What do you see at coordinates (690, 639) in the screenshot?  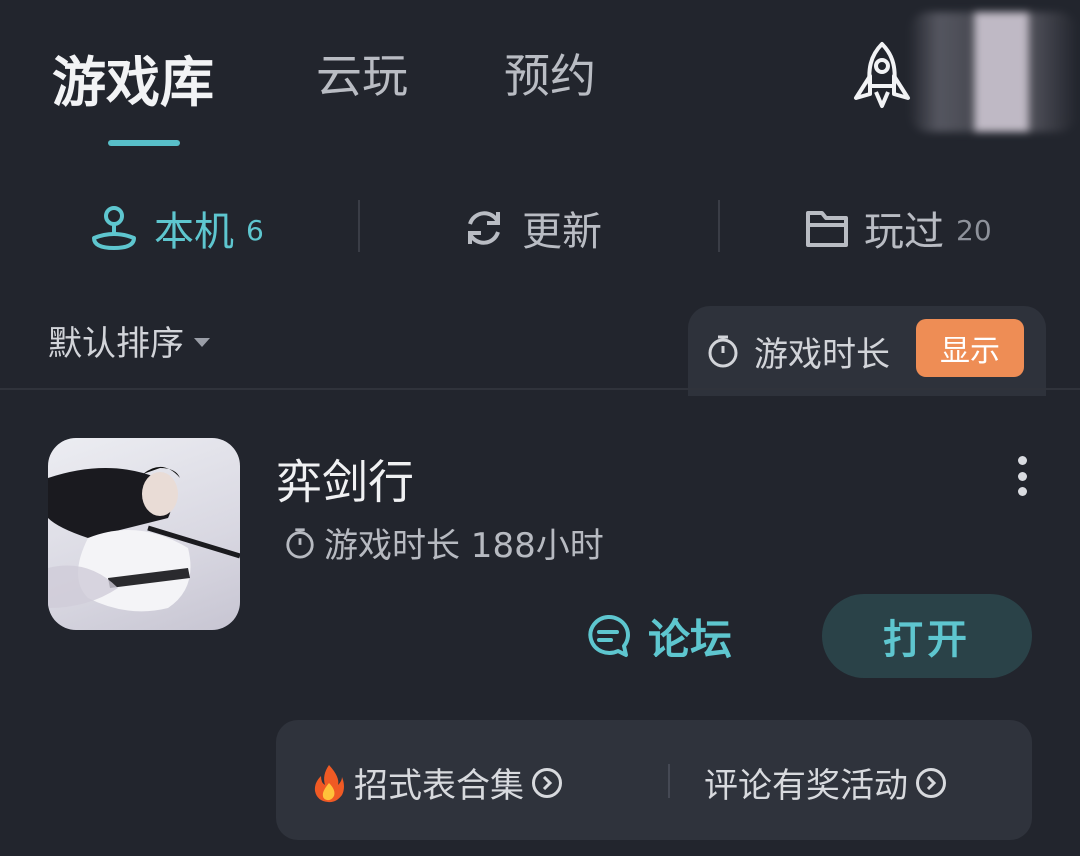 I see `forum-label: 论坛` at bounding box center [690, 639].